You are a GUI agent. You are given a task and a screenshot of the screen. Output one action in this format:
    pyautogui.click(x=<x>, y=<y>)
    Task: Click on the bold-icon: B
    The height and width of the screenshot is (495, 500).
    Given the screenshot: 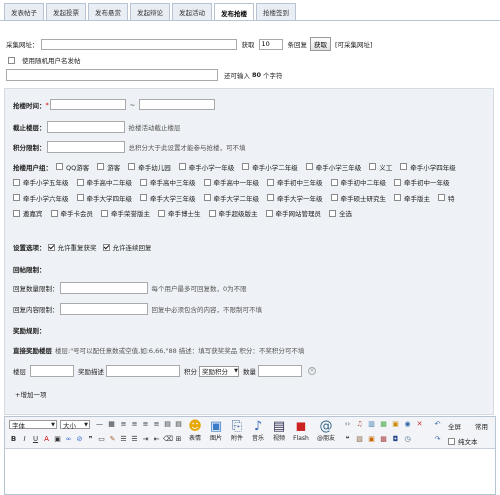 What is the action you would take?
    pyautogui.click(x=13, y=439)
    